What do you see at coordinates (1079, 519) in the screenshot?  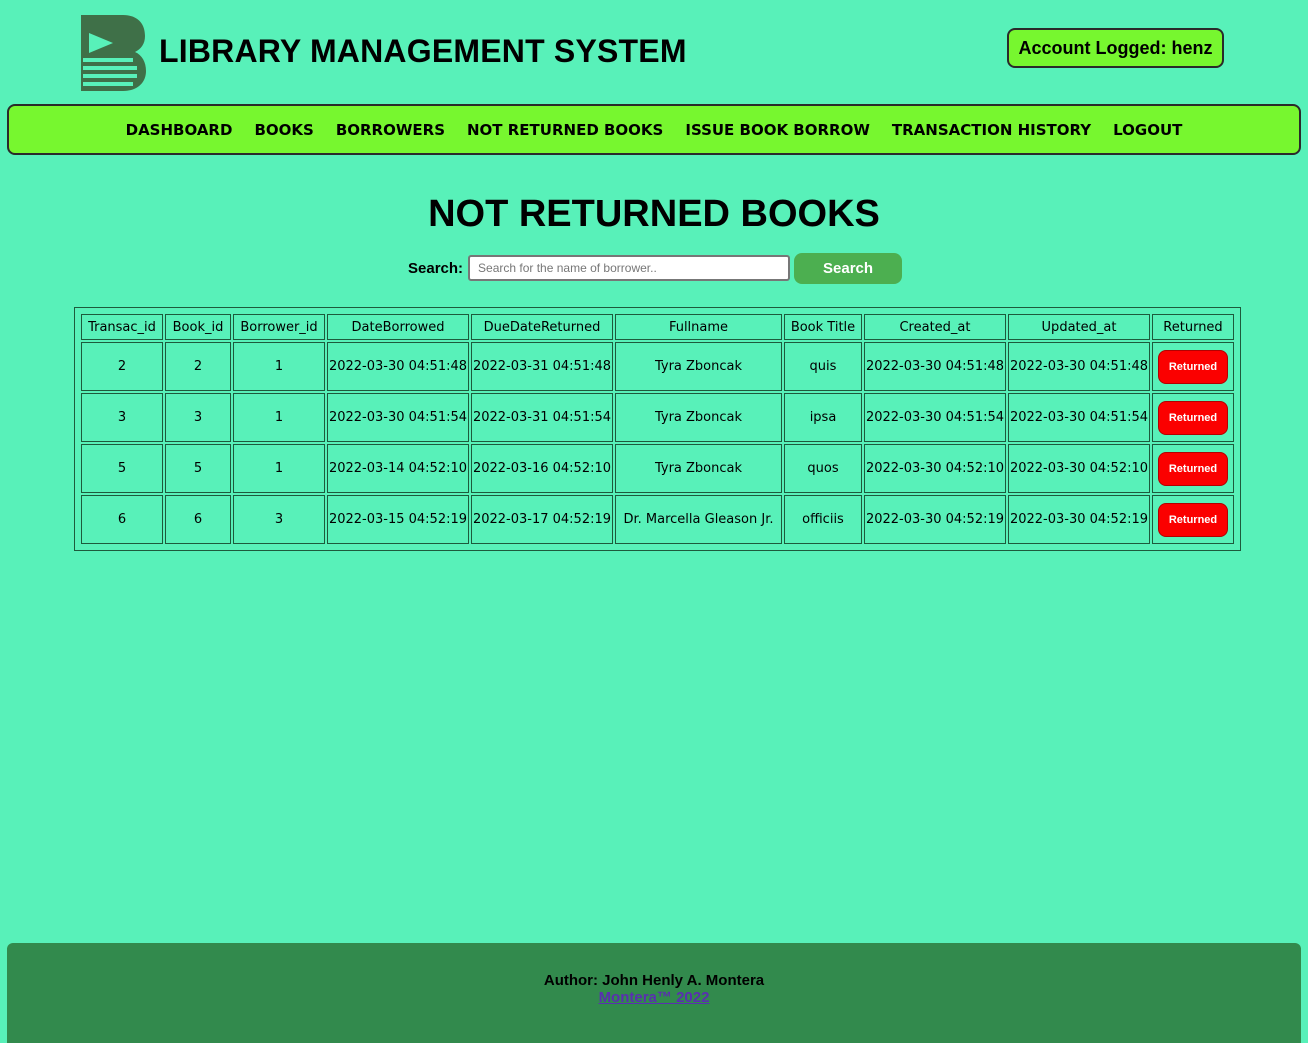 I see `cell-updated-at: 2022-03-30 04:52:19` at bounding box center [1079, 519].